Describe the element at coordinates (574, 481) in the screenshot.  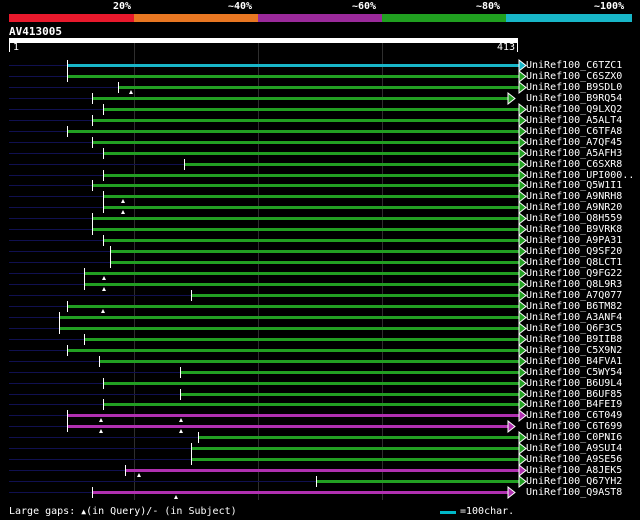
I see `hit-label: UniRef100_Q67YH2` at that location.